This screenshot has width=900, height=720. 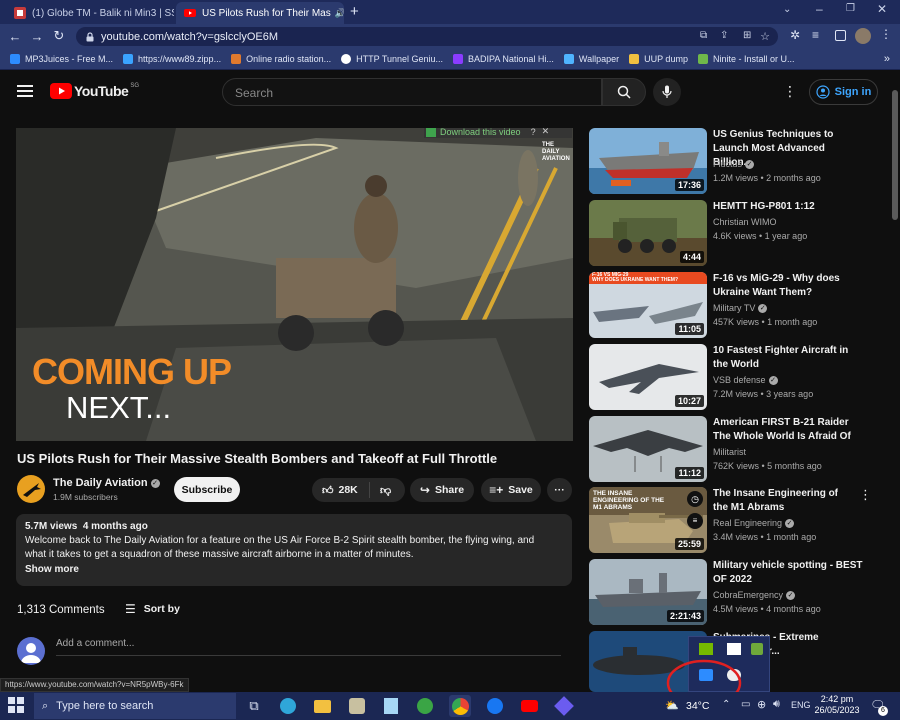 I want to click on voice-search-button, so click(x=667, y=92).